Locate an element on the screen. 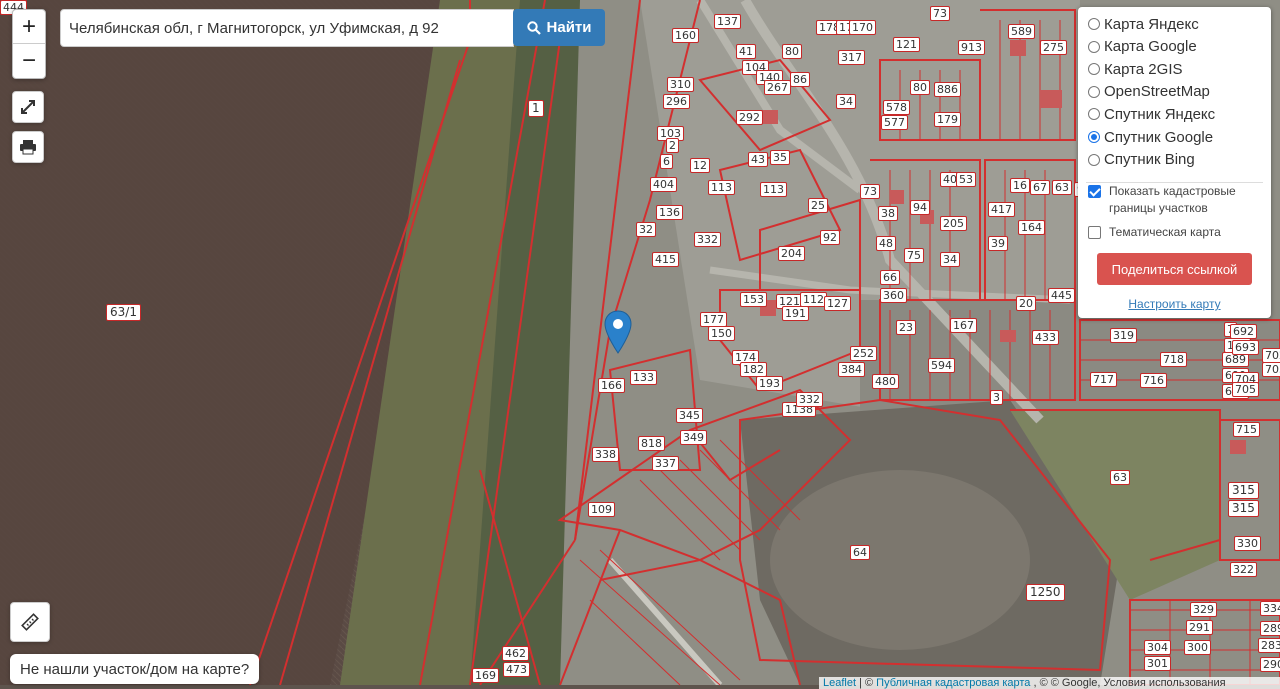  parcel-number-label: 818 is located at coordinates (651, 443).